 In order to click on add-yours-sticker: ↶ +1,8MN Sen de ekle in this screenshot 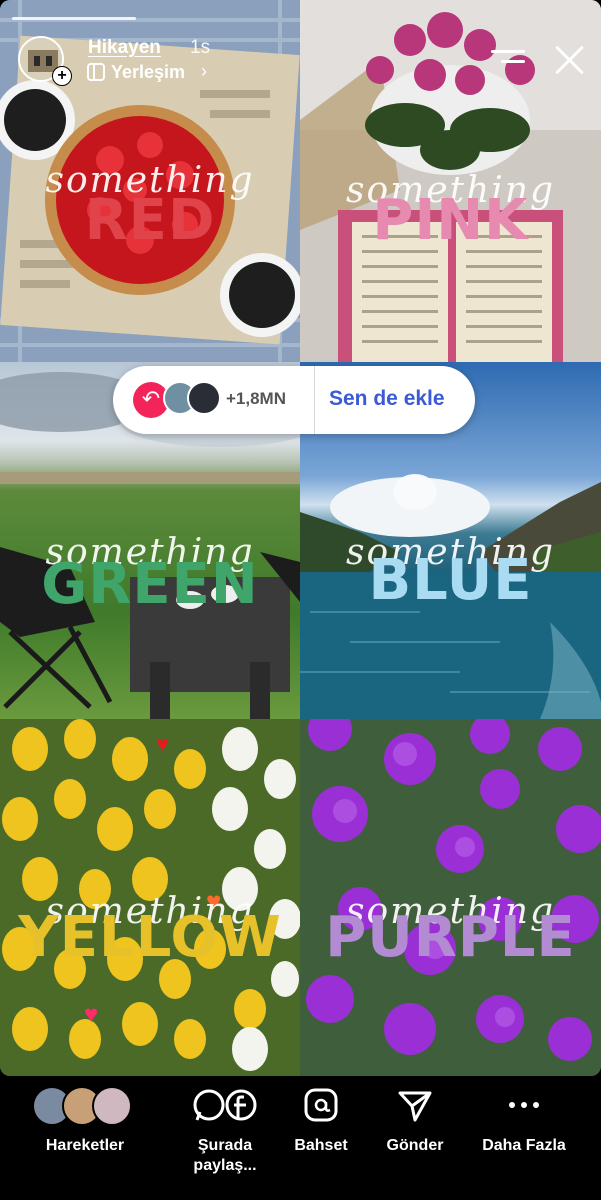, I will do `click(294, 400)`.